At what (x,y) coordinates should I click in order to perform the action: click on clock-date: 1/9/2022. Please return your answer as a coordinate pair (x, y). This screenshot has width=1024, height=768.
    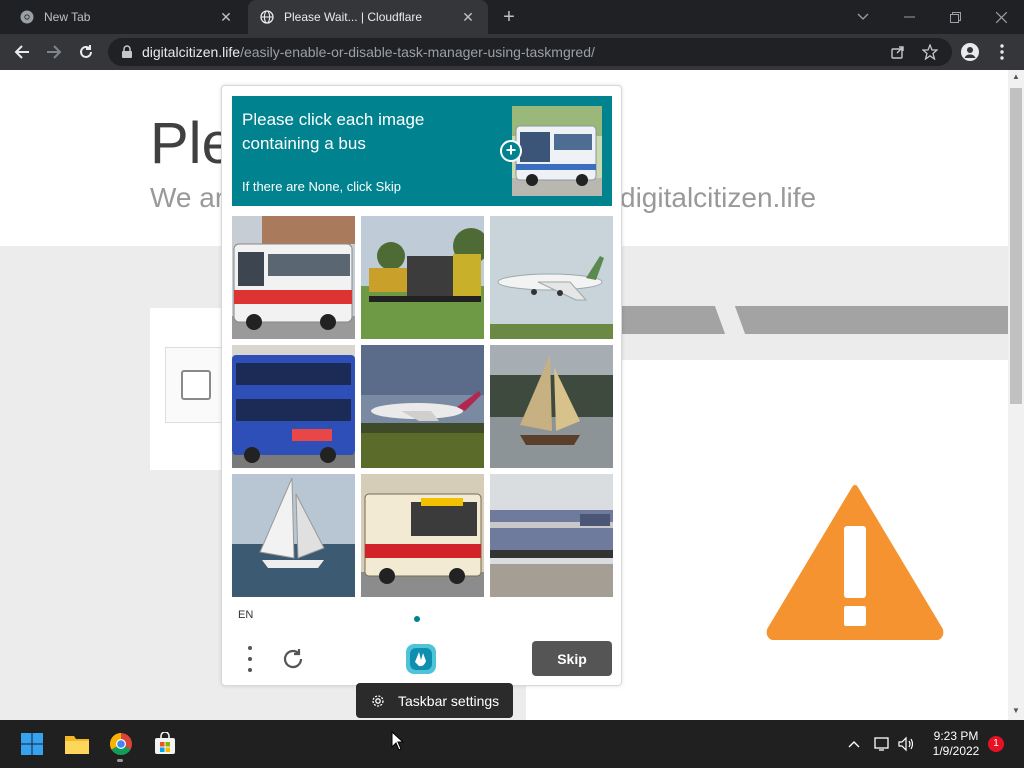
    Looking at the image, I should click on (956, 751).